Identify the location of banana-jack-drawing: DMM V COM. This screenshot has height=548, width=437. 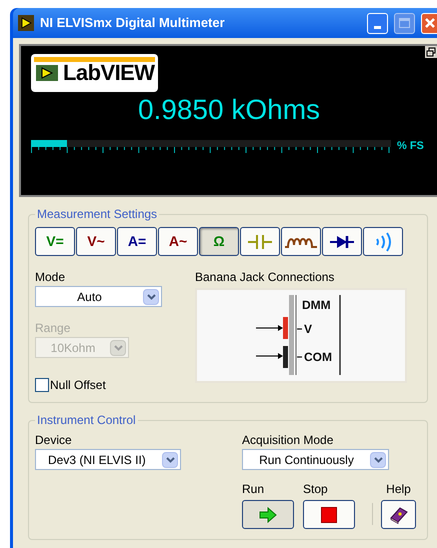
(301, 335).